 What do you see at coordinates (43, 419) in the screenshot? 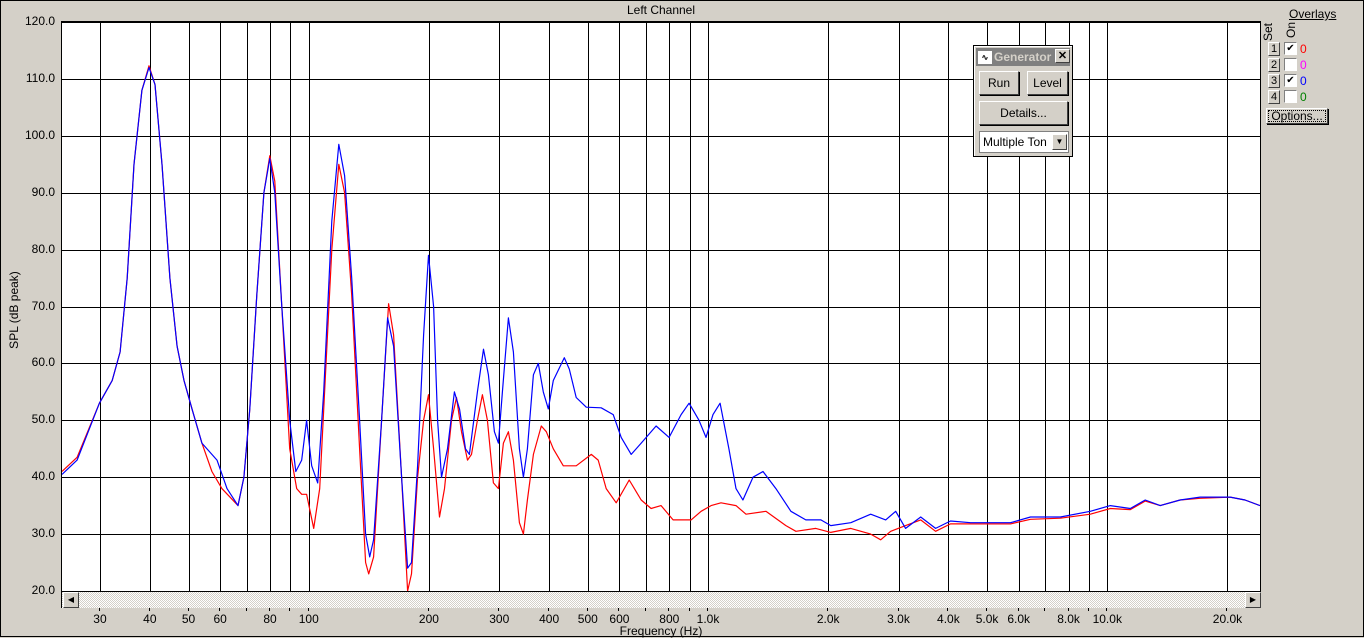
I see `y-tick-label: 50.0` at bounding box center [43, 419].